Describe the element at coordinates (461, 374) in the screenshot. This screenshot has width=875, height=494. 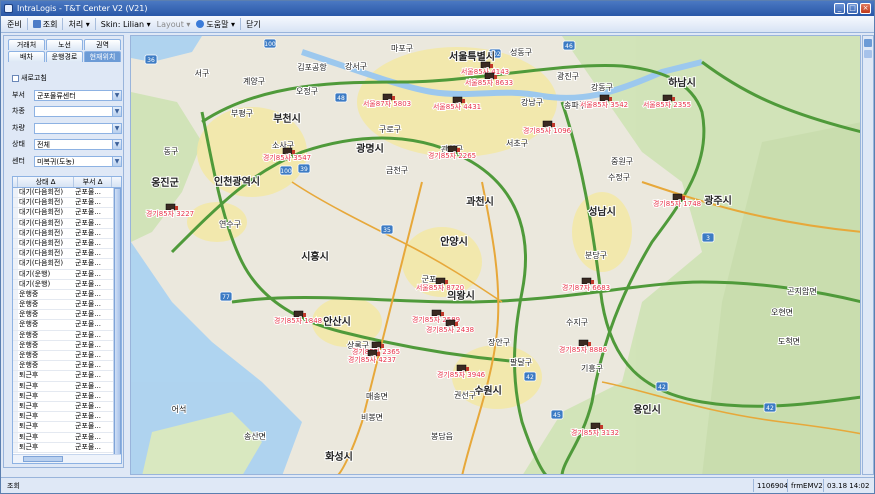
I see `vehicle-plate-label: 경기85자 3946` at that location.